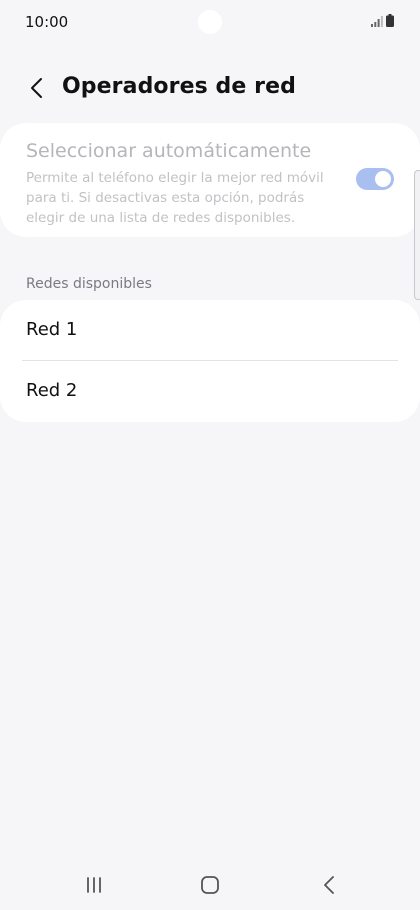 Image resolution: width=420 pixels, height=910 pixels. I want to click on home-icon, so click(210, 885).